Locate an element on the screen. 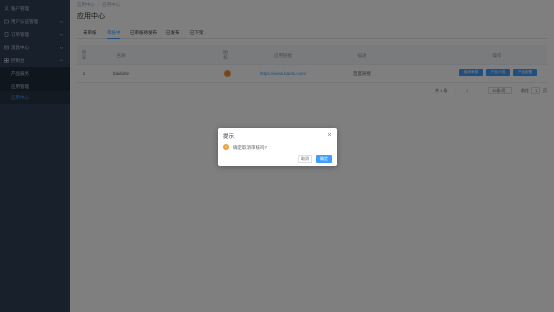 The height and width of the screenshot is (312, 554). warning-icon: ! is located at coordinates (226, 147).